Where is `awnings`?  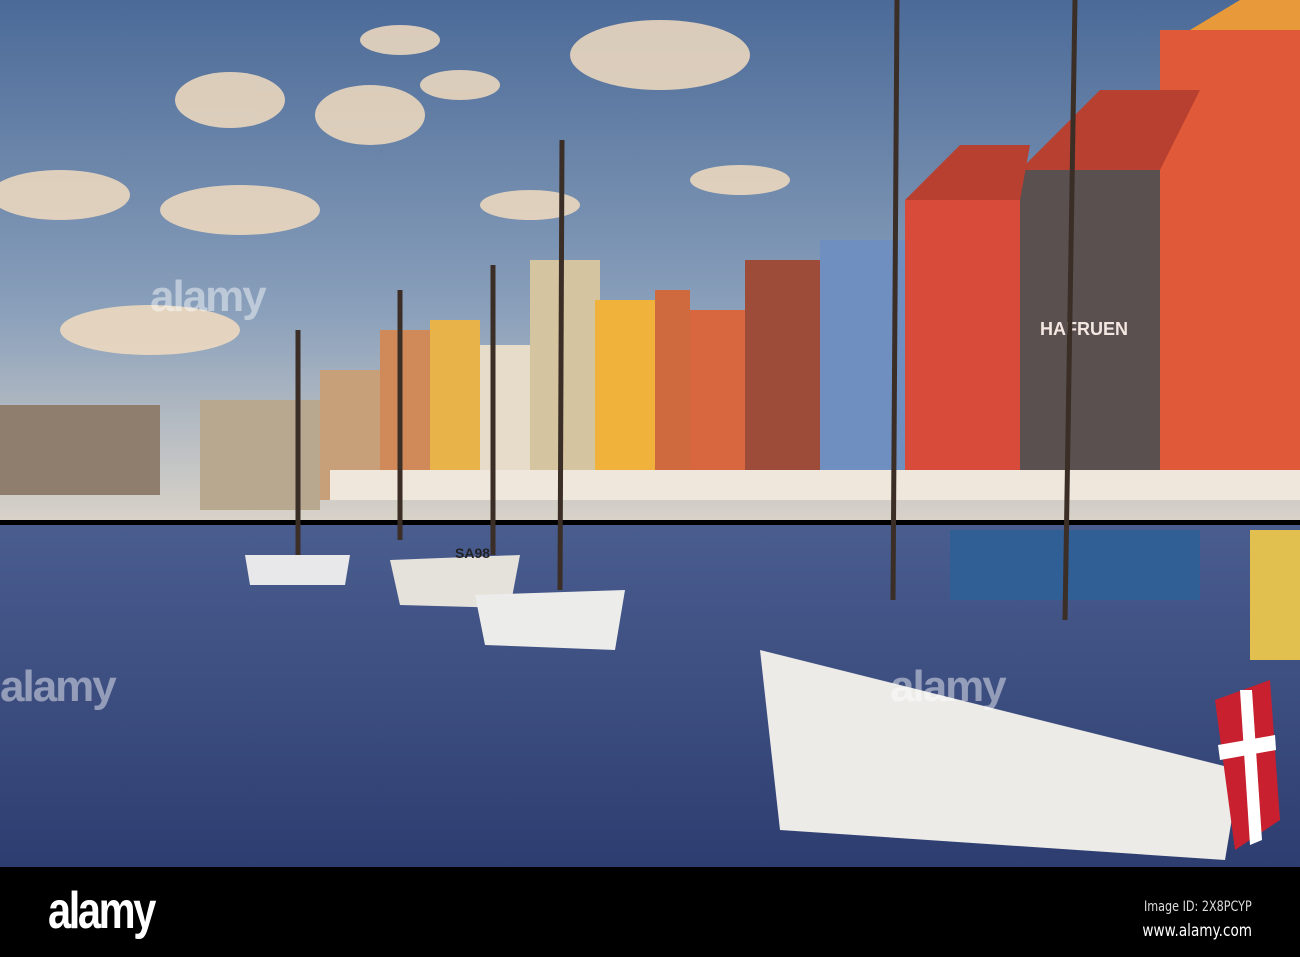
awnings is located at coordinates (815, 485).